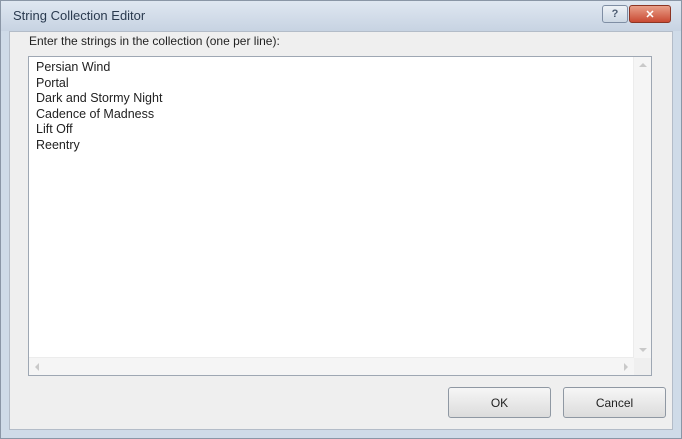 The width and height of the screenshot is (682, 439). What do you see at coordinates (95, 113) in the screenshot?
I see `string-line: Cadence of Madness` at bounding box center [95, 113].